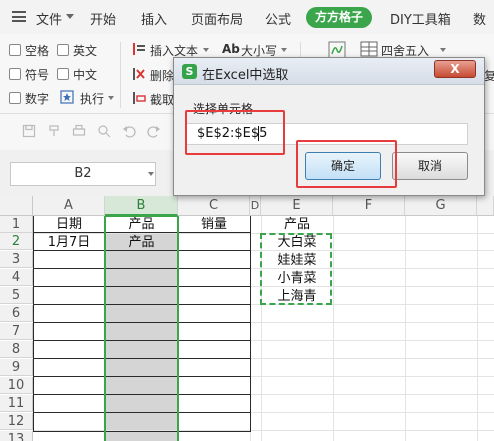 This screenshot has width=494, height=441. I want to click on close-button: X, so click(455, 69).